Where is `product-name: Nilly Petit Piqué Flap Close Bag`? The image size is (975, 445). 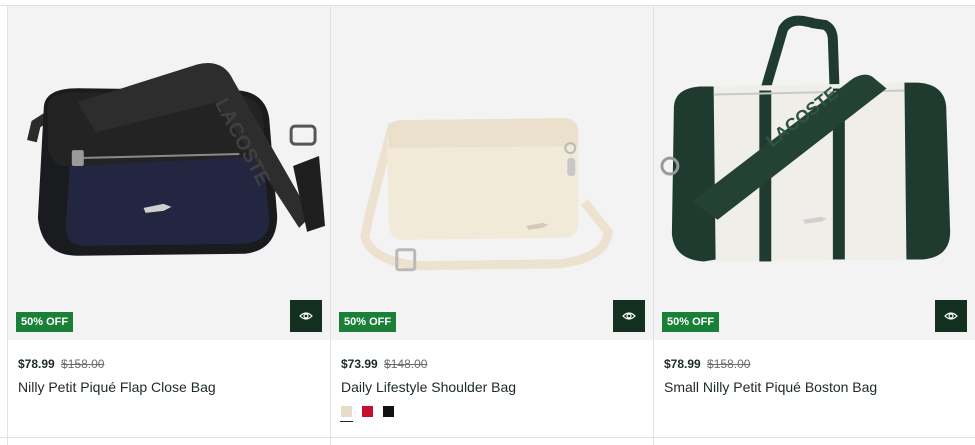
product-name: Nilly Petit Piqué Flap Close Bag is located at coordinates (169, 387).